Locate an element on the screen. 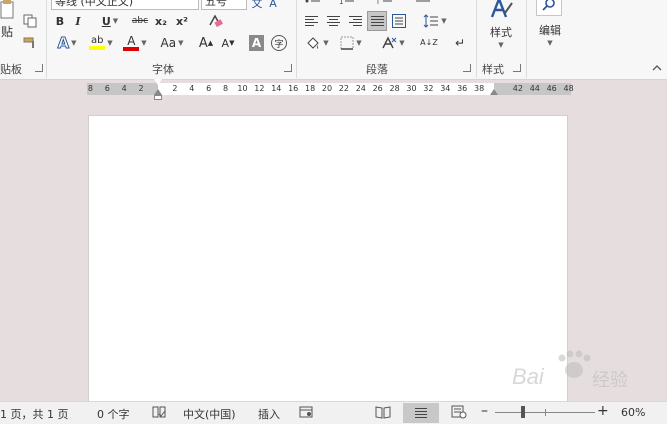 This screenshot has width=667, height=424. change-case-label: Aa is located at coordinates (168, 43).